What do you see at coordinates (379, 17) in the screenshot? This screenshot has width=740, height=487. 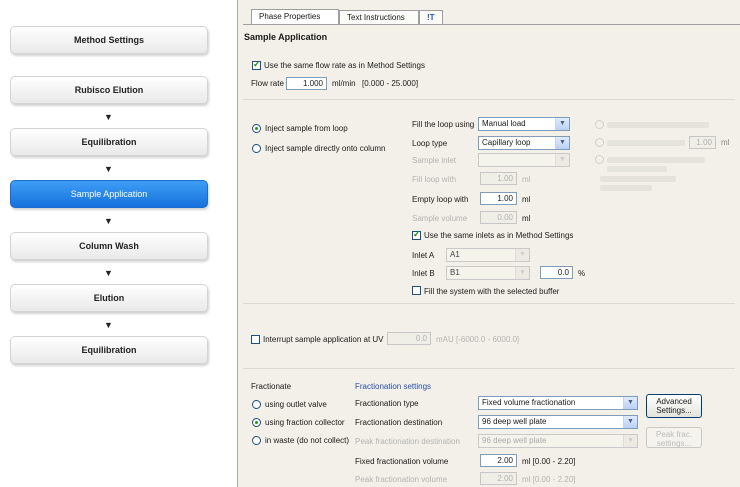 I see `tab-text-instructions: Text Instructions` at bounding box center [379, 17].